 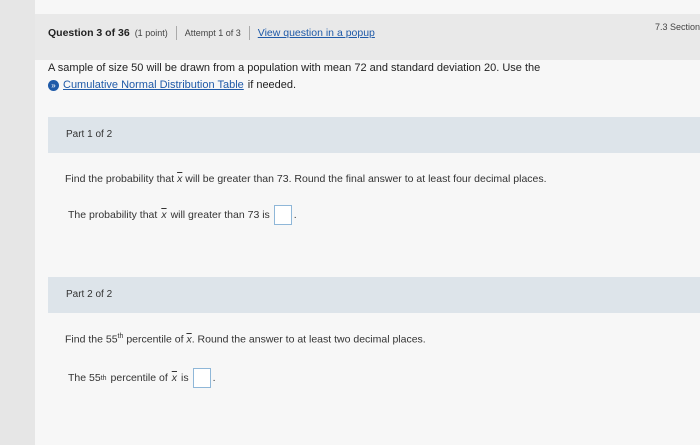 I want to click on percentile-answer-input, so click(x=201, y=378).